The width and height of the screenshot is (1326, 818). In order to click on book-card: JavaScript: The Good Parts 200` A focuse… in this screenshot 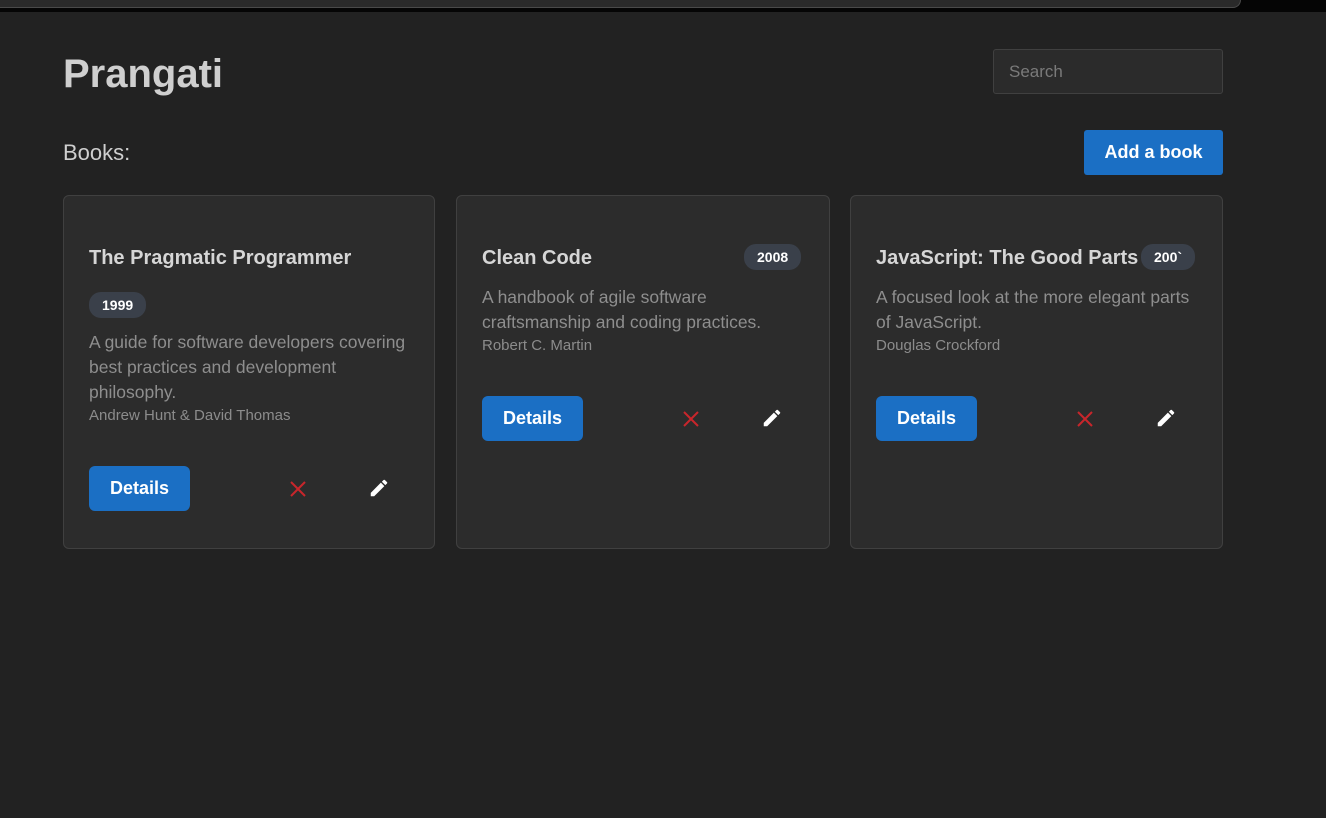, I will do `click(1036, 372)`.